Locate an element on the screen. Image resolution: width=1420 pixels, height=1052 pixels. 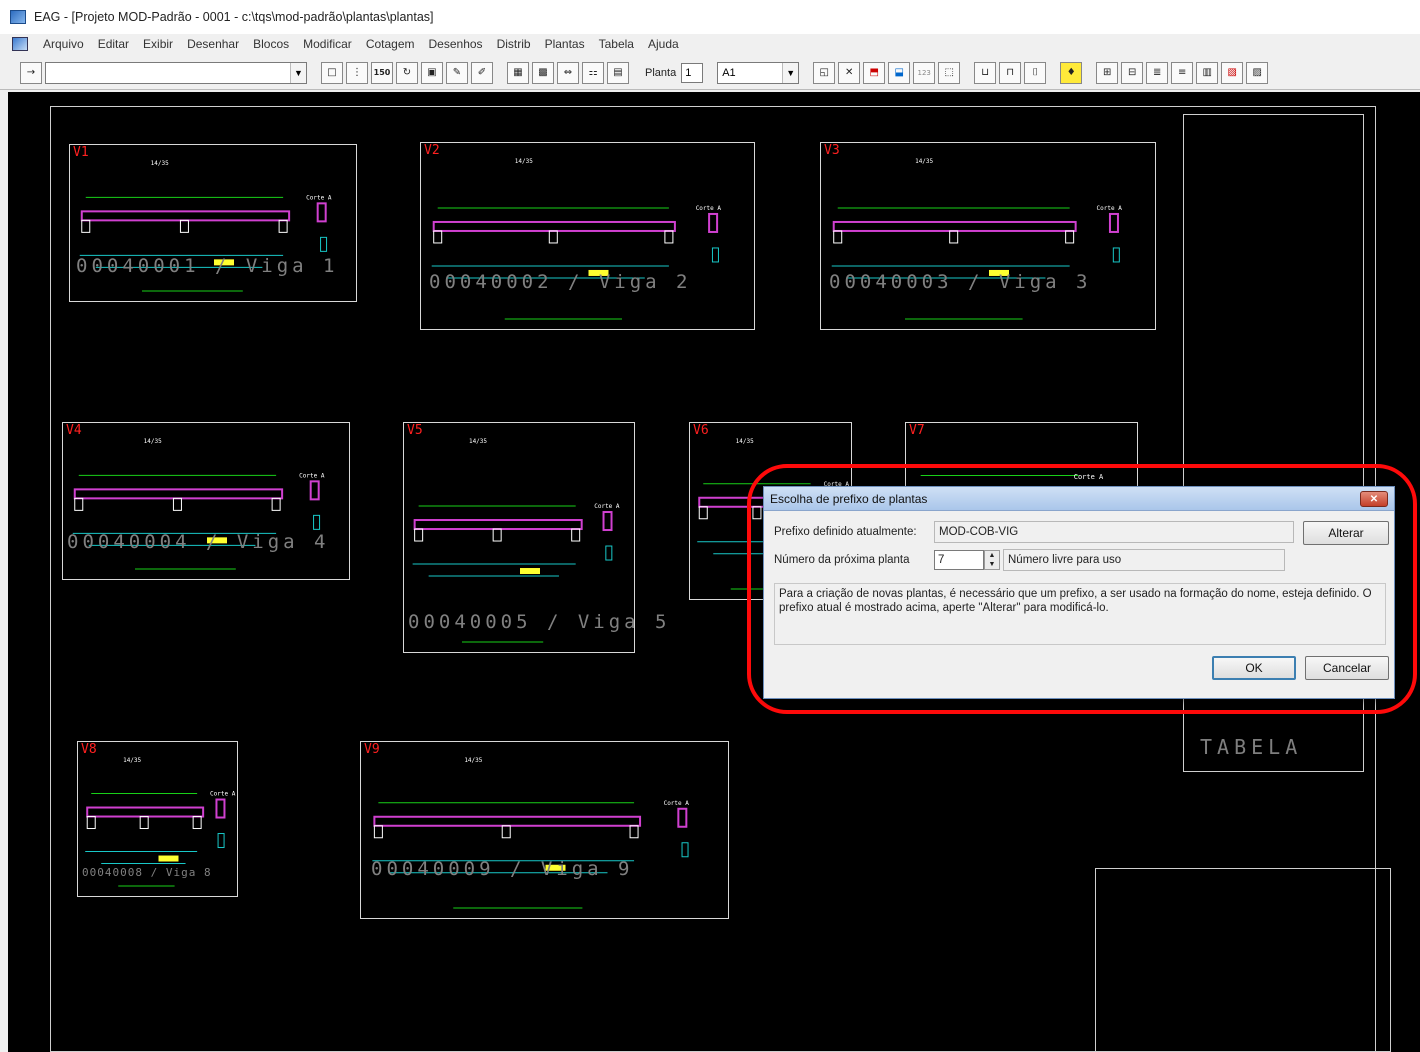
menu-desenhar: Desenhar is located at coordinates (213, 44).